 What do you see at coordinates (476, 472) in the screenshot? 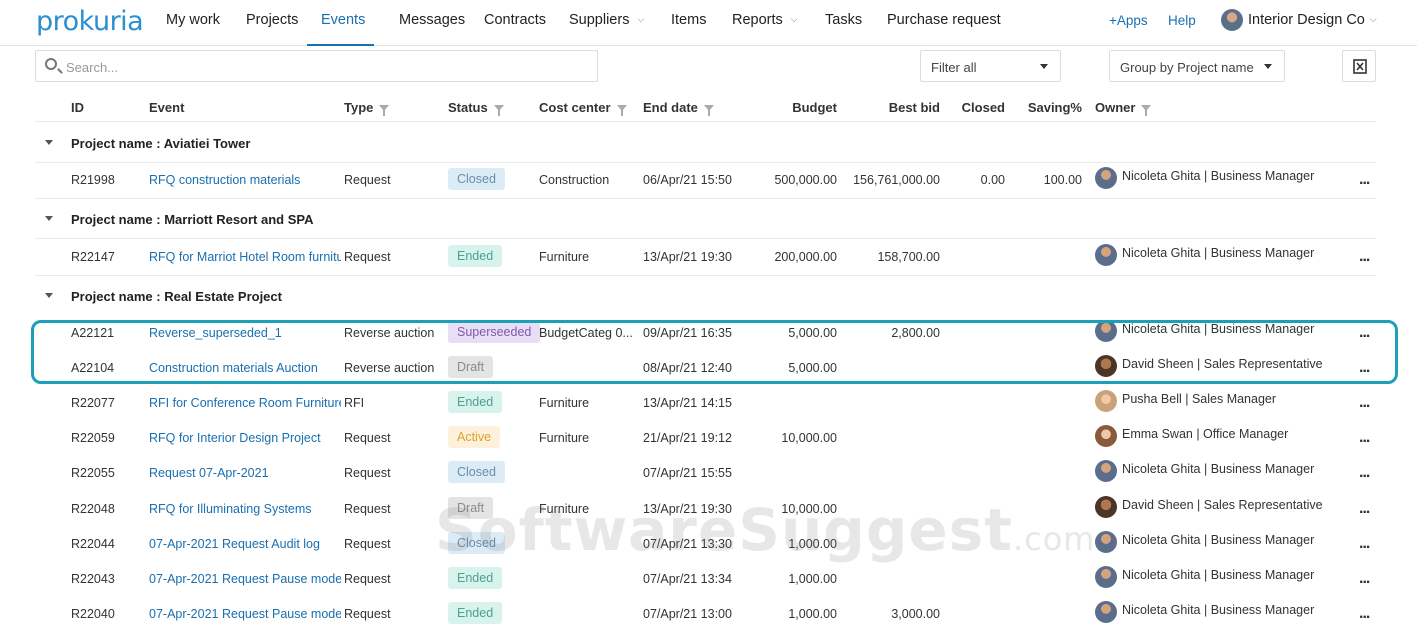
I see `status-badge: Closed` at bounding box center [476, 472].